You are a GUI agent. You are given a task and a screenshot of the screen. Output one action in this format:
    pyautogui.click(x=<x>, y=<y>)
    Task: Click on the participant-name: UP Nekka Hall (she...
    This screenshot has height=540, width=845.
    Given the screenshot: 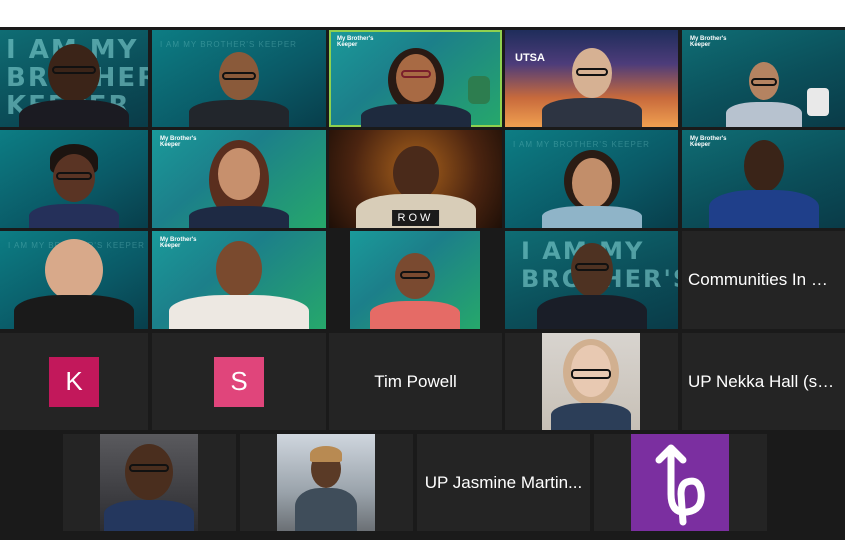 What is the action you would take?
    pyautogui.click(x=766, y=381)
    